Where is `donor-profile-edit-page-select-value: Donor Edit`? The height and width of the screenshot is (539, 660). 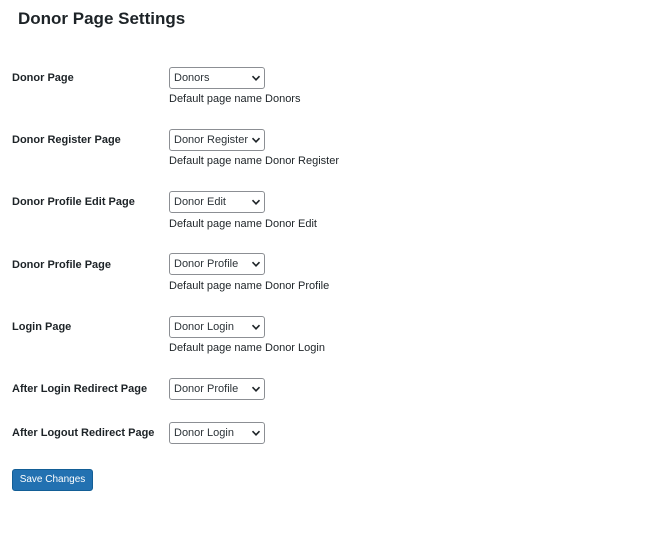
donor-profile-edit-page-select-value: Donor Edit is located at coordinates (200, 202).